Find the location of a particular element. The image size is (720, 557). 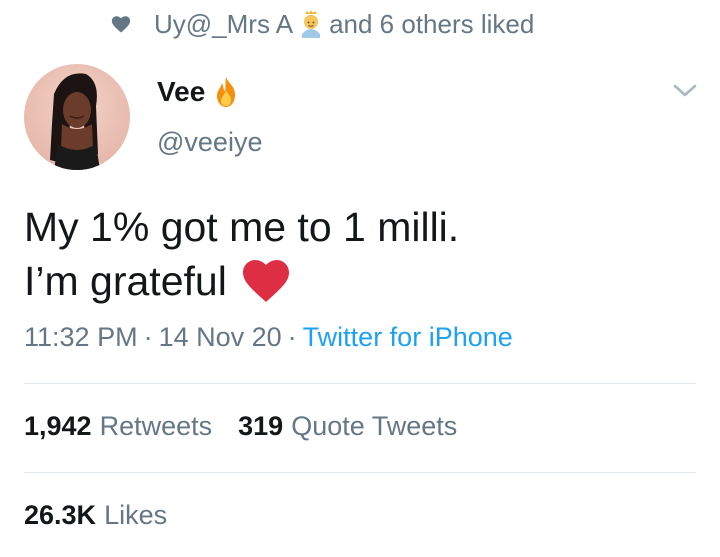

red-heart-icon is located at coordinates (265, 281).